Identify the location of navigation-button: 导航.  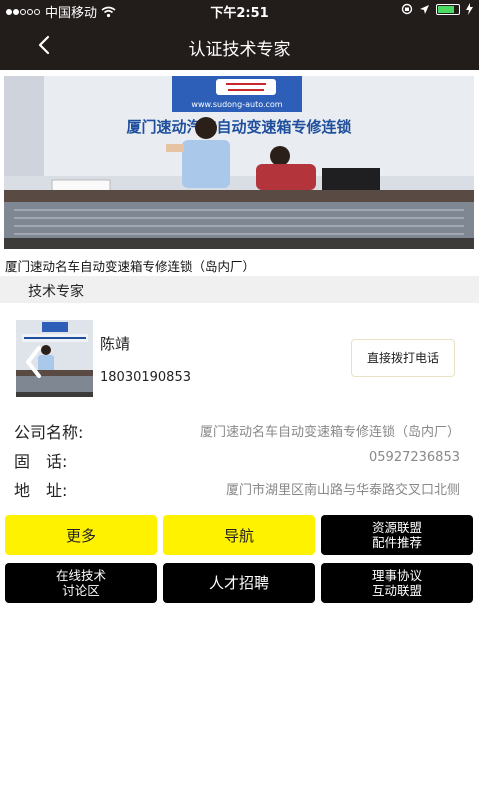
(239, 535).